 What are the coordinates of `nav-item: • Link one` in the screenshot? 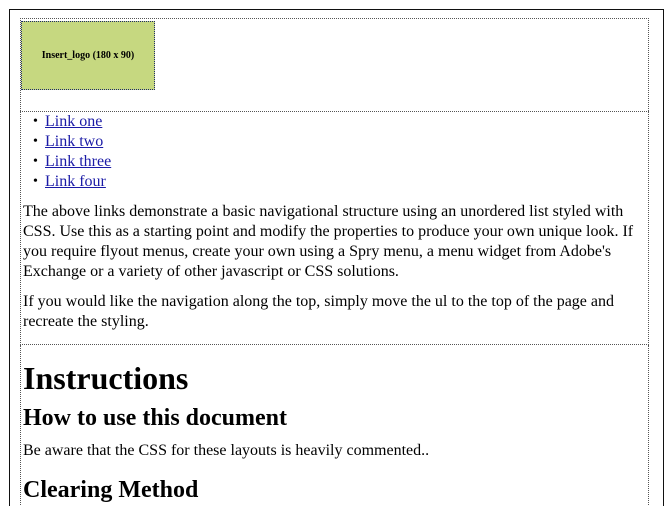 It's located at (338, 122).